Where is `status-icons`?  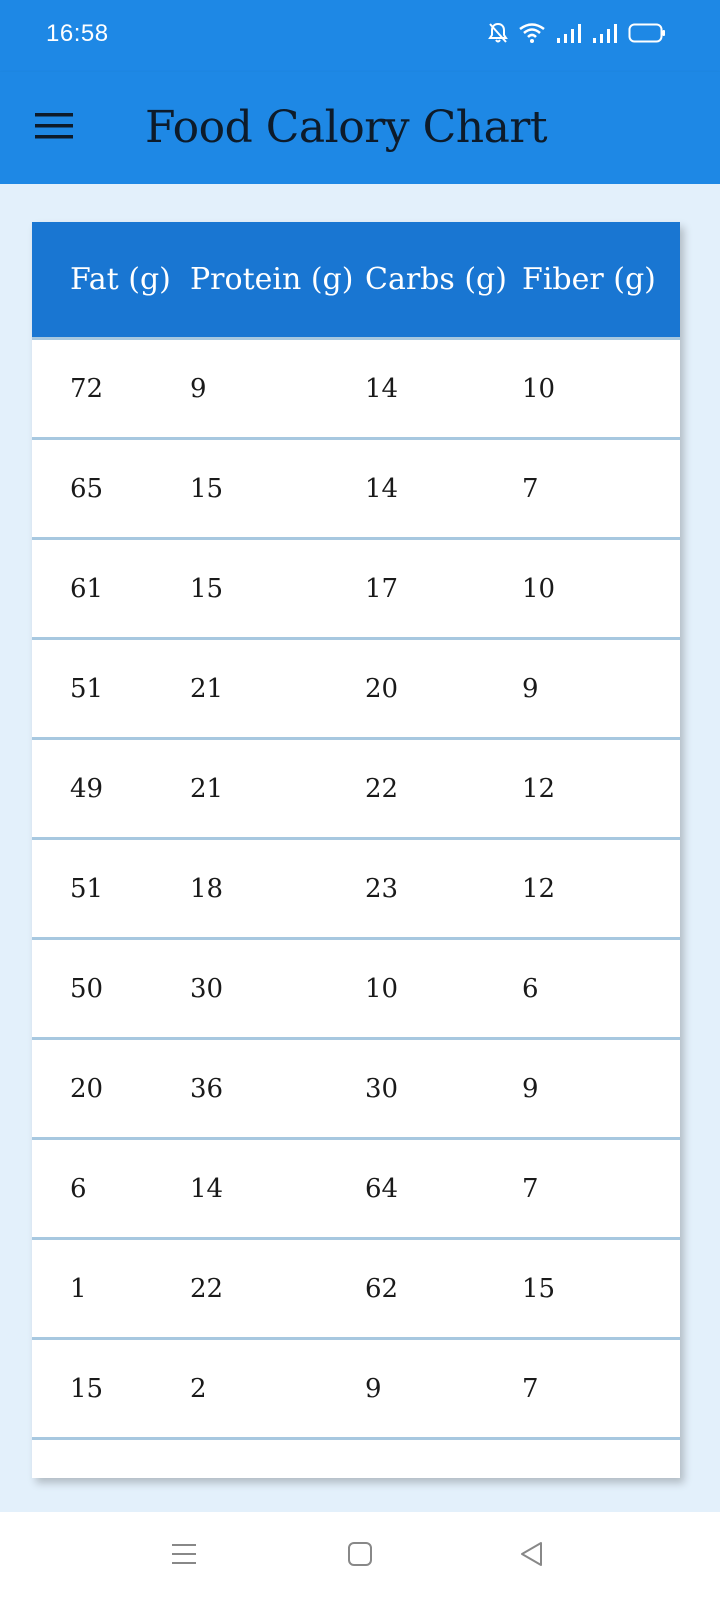
status-icons is located at coordinates (577, 33).